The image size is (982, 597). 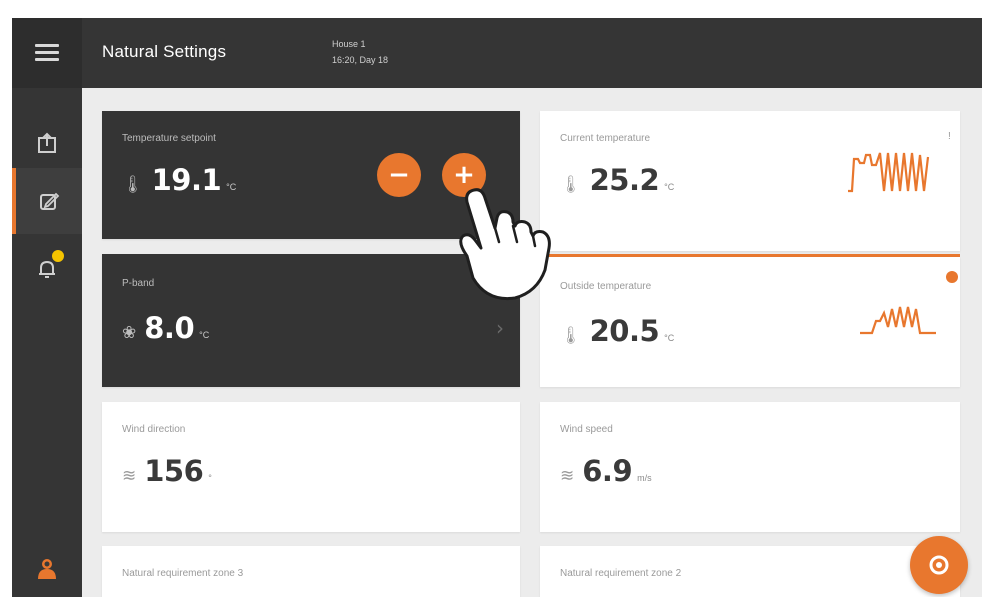 What do you see at coordinates (204, 335) in the screenshot?
I see `pband-unit: °C` at bounding box center [204, 335].